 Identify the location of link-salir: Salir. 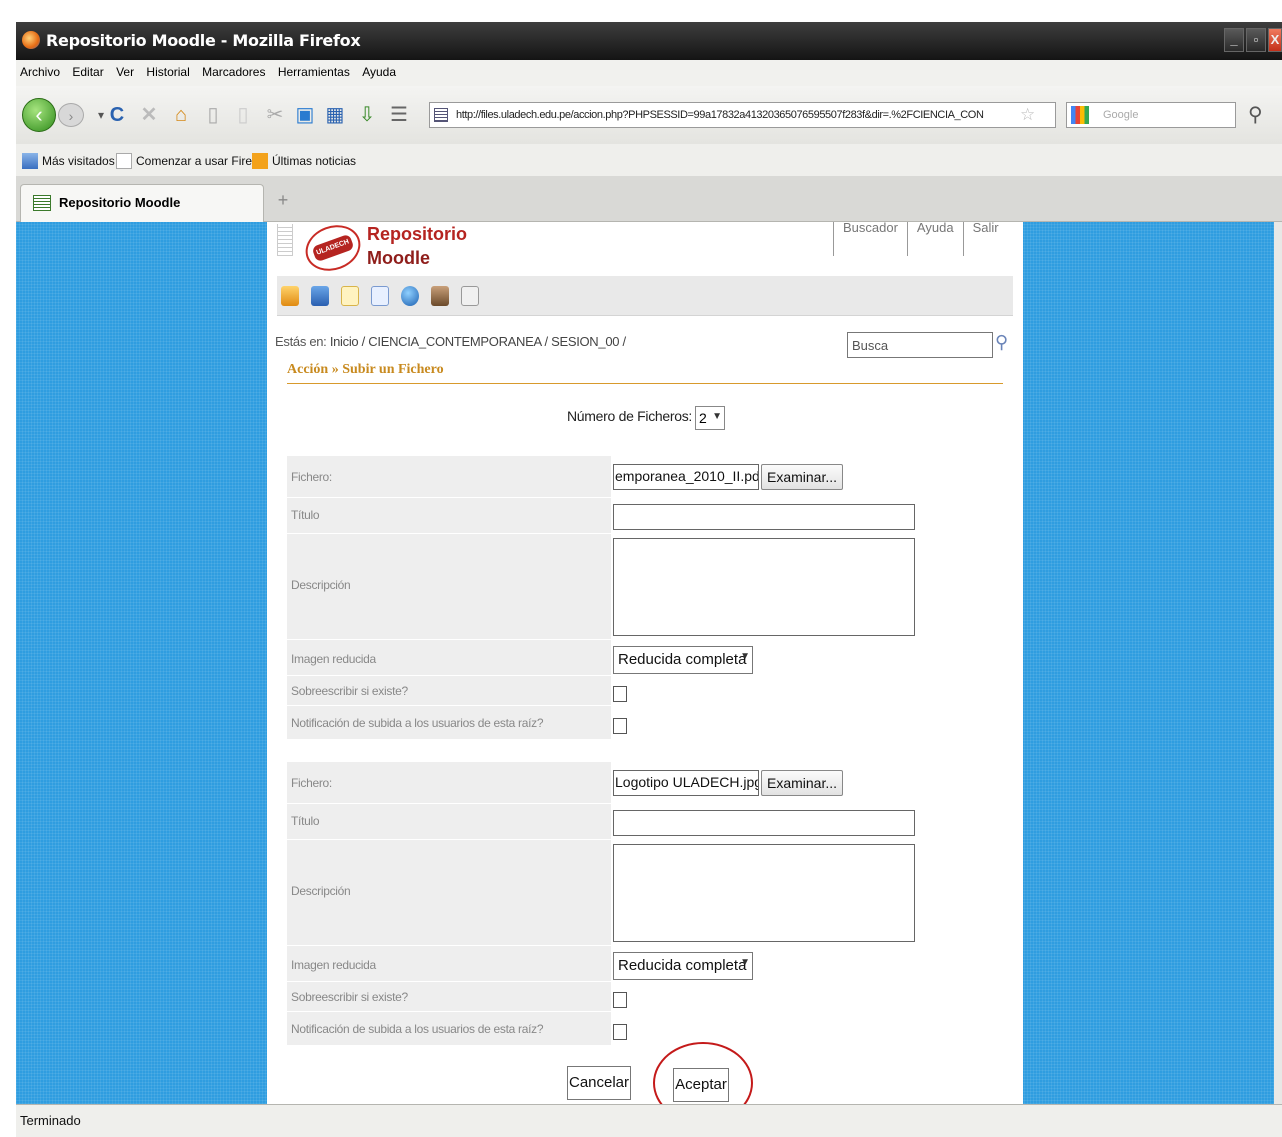
(985, 239).